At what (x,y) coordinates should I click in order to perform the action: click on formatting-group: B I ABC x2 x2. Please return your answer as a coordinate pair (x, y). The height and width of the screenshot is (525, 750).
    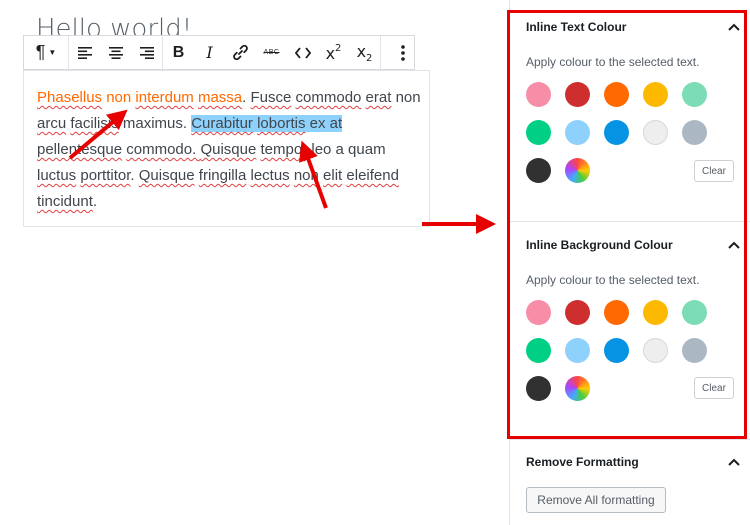
    Looking at the image, I should click on (272, 52).